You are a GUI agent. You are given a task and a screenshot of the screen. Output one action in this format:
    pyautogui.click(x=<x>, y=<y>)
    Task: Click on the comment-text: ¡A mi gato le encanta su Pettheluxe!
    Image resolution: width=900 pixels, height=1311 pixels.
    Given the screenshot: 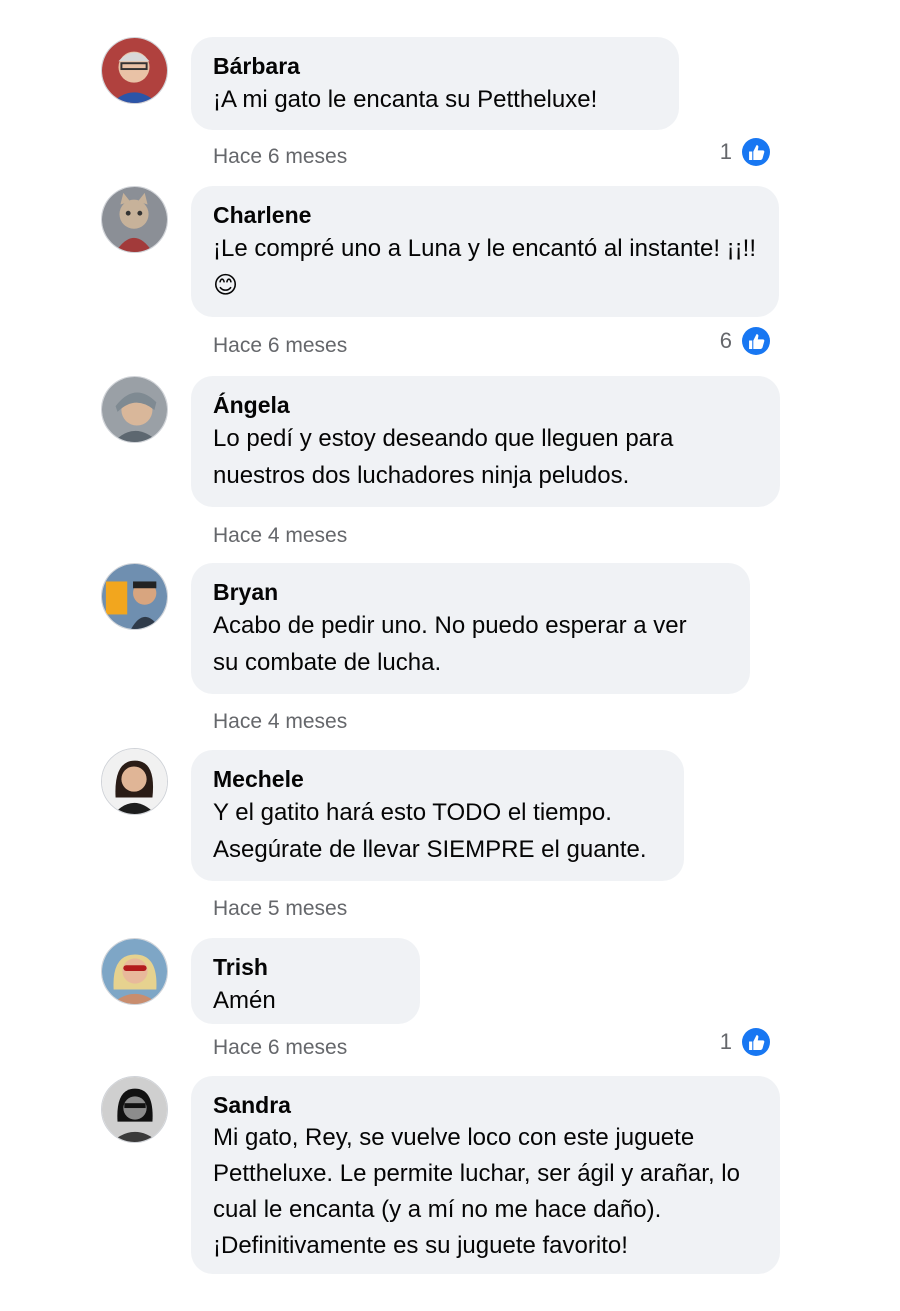 What is the action you would take?
    pyautogui.click(x=405, y=99)
    